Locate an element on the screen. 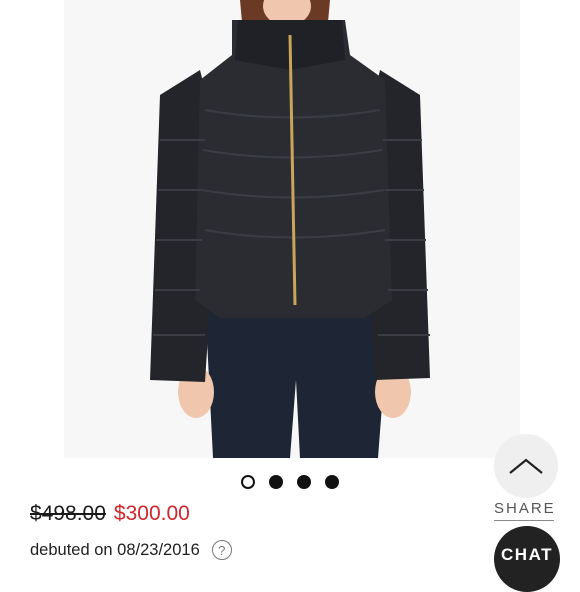  debut-row: debuted on 08/23/2016 ? is located at coordinates (131, 550).